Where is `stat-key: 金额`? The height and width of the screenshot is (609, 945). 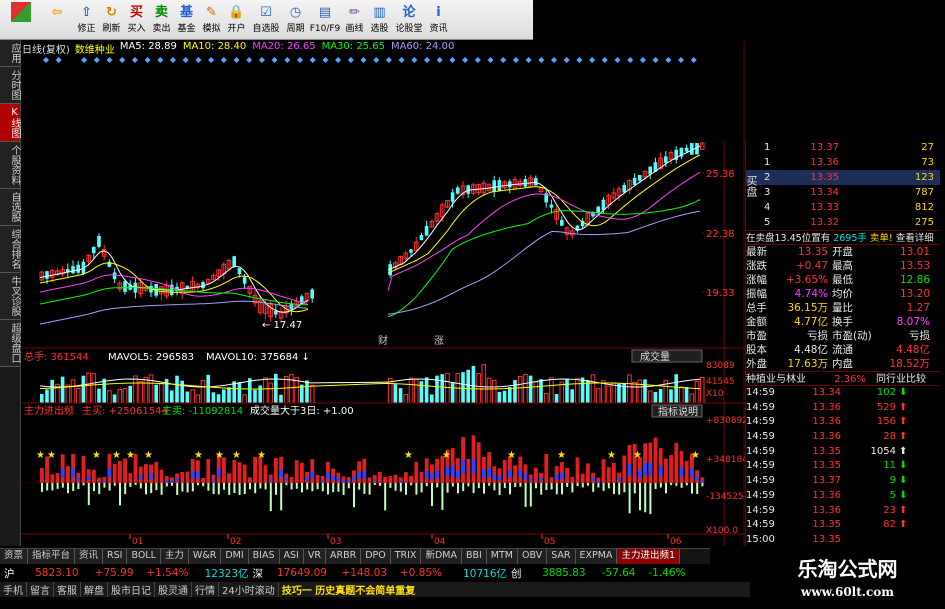 stat-key: 金额 is located at coordinates (756, 322).